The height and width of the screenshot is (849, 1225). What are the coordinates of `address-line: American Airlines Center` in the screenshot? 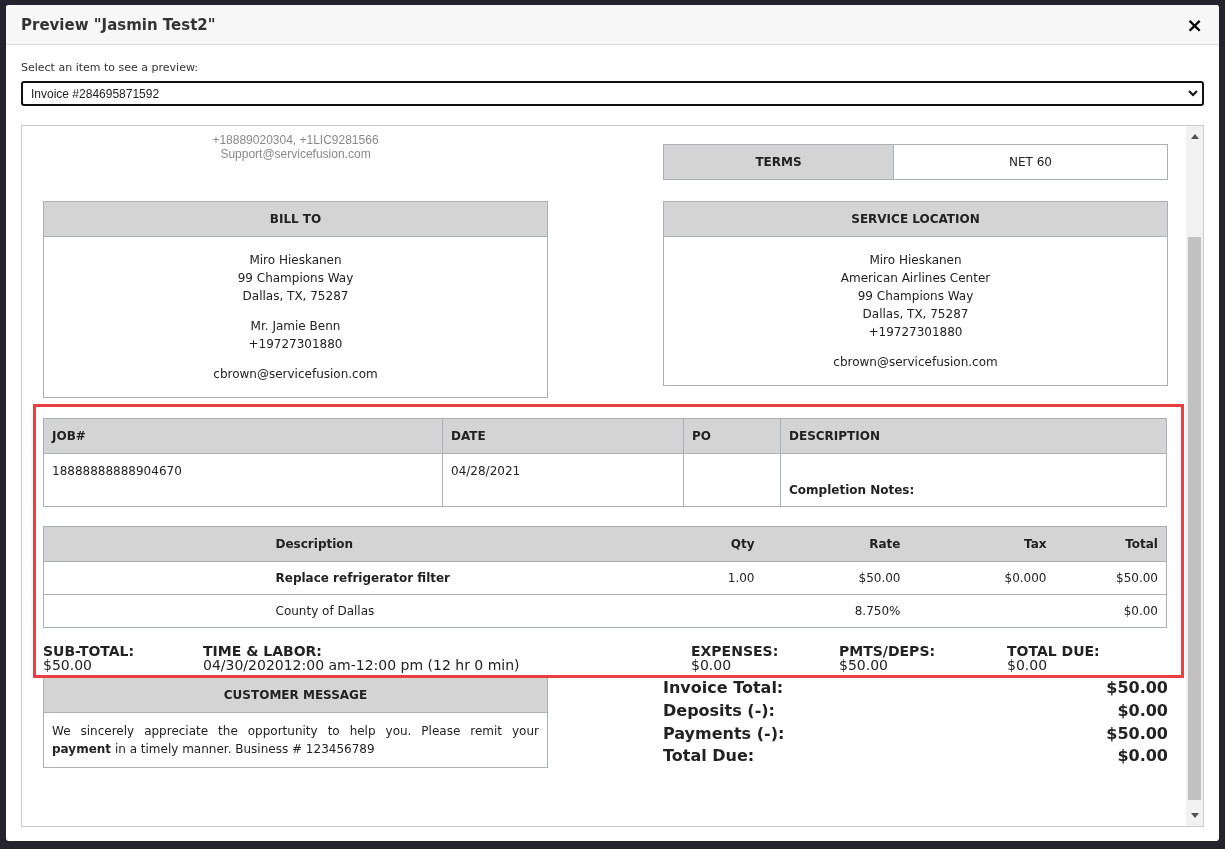 It's located at (915, 278).